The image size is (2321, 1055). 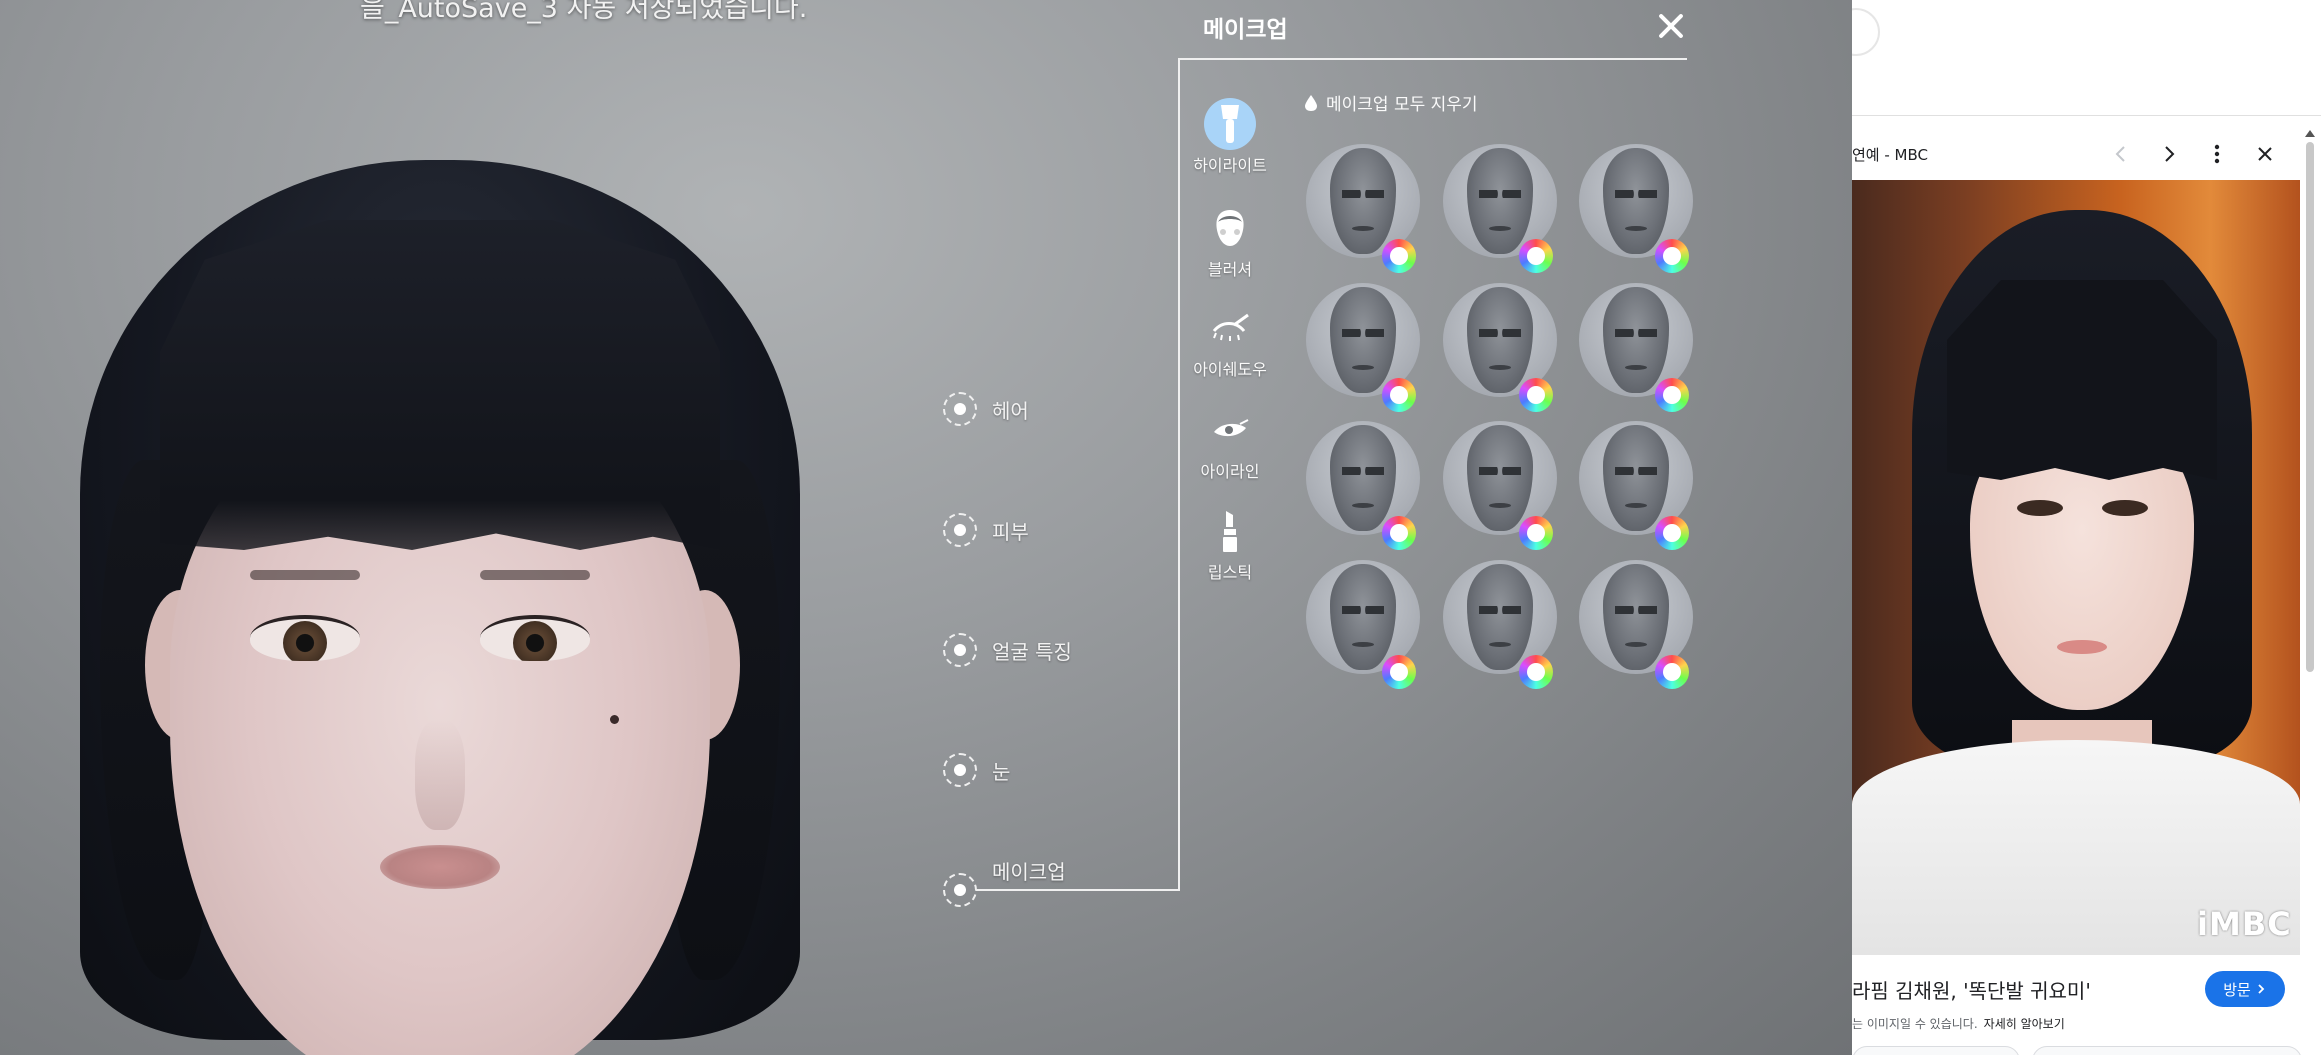 What do you see at coordinates (2310, 407) in the screenshot?
I see `scroll-thumb` at bounding box center [2310, 407].